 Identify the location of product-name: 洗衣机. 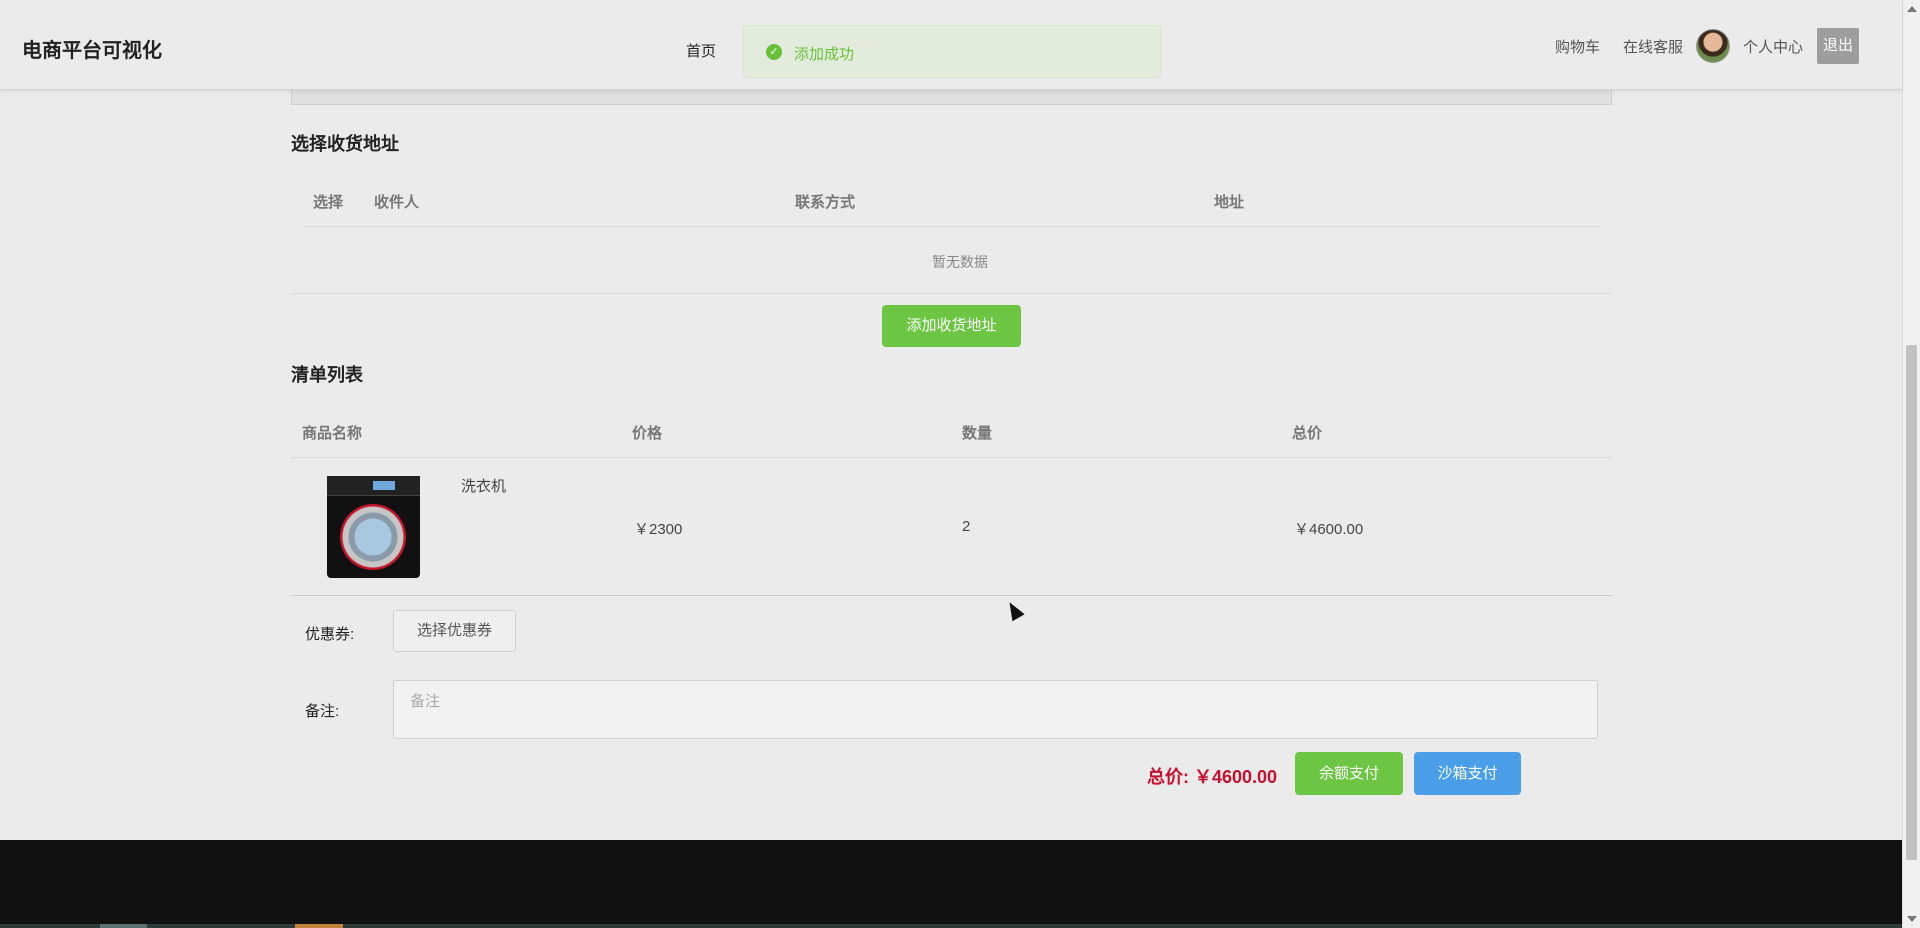
(483, 485).